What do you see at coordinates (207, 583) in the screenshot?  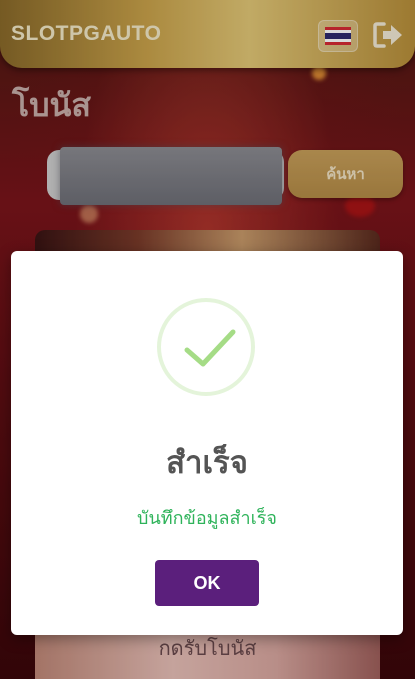 I see `ok-button: OK` at bounding box center [207, 583].